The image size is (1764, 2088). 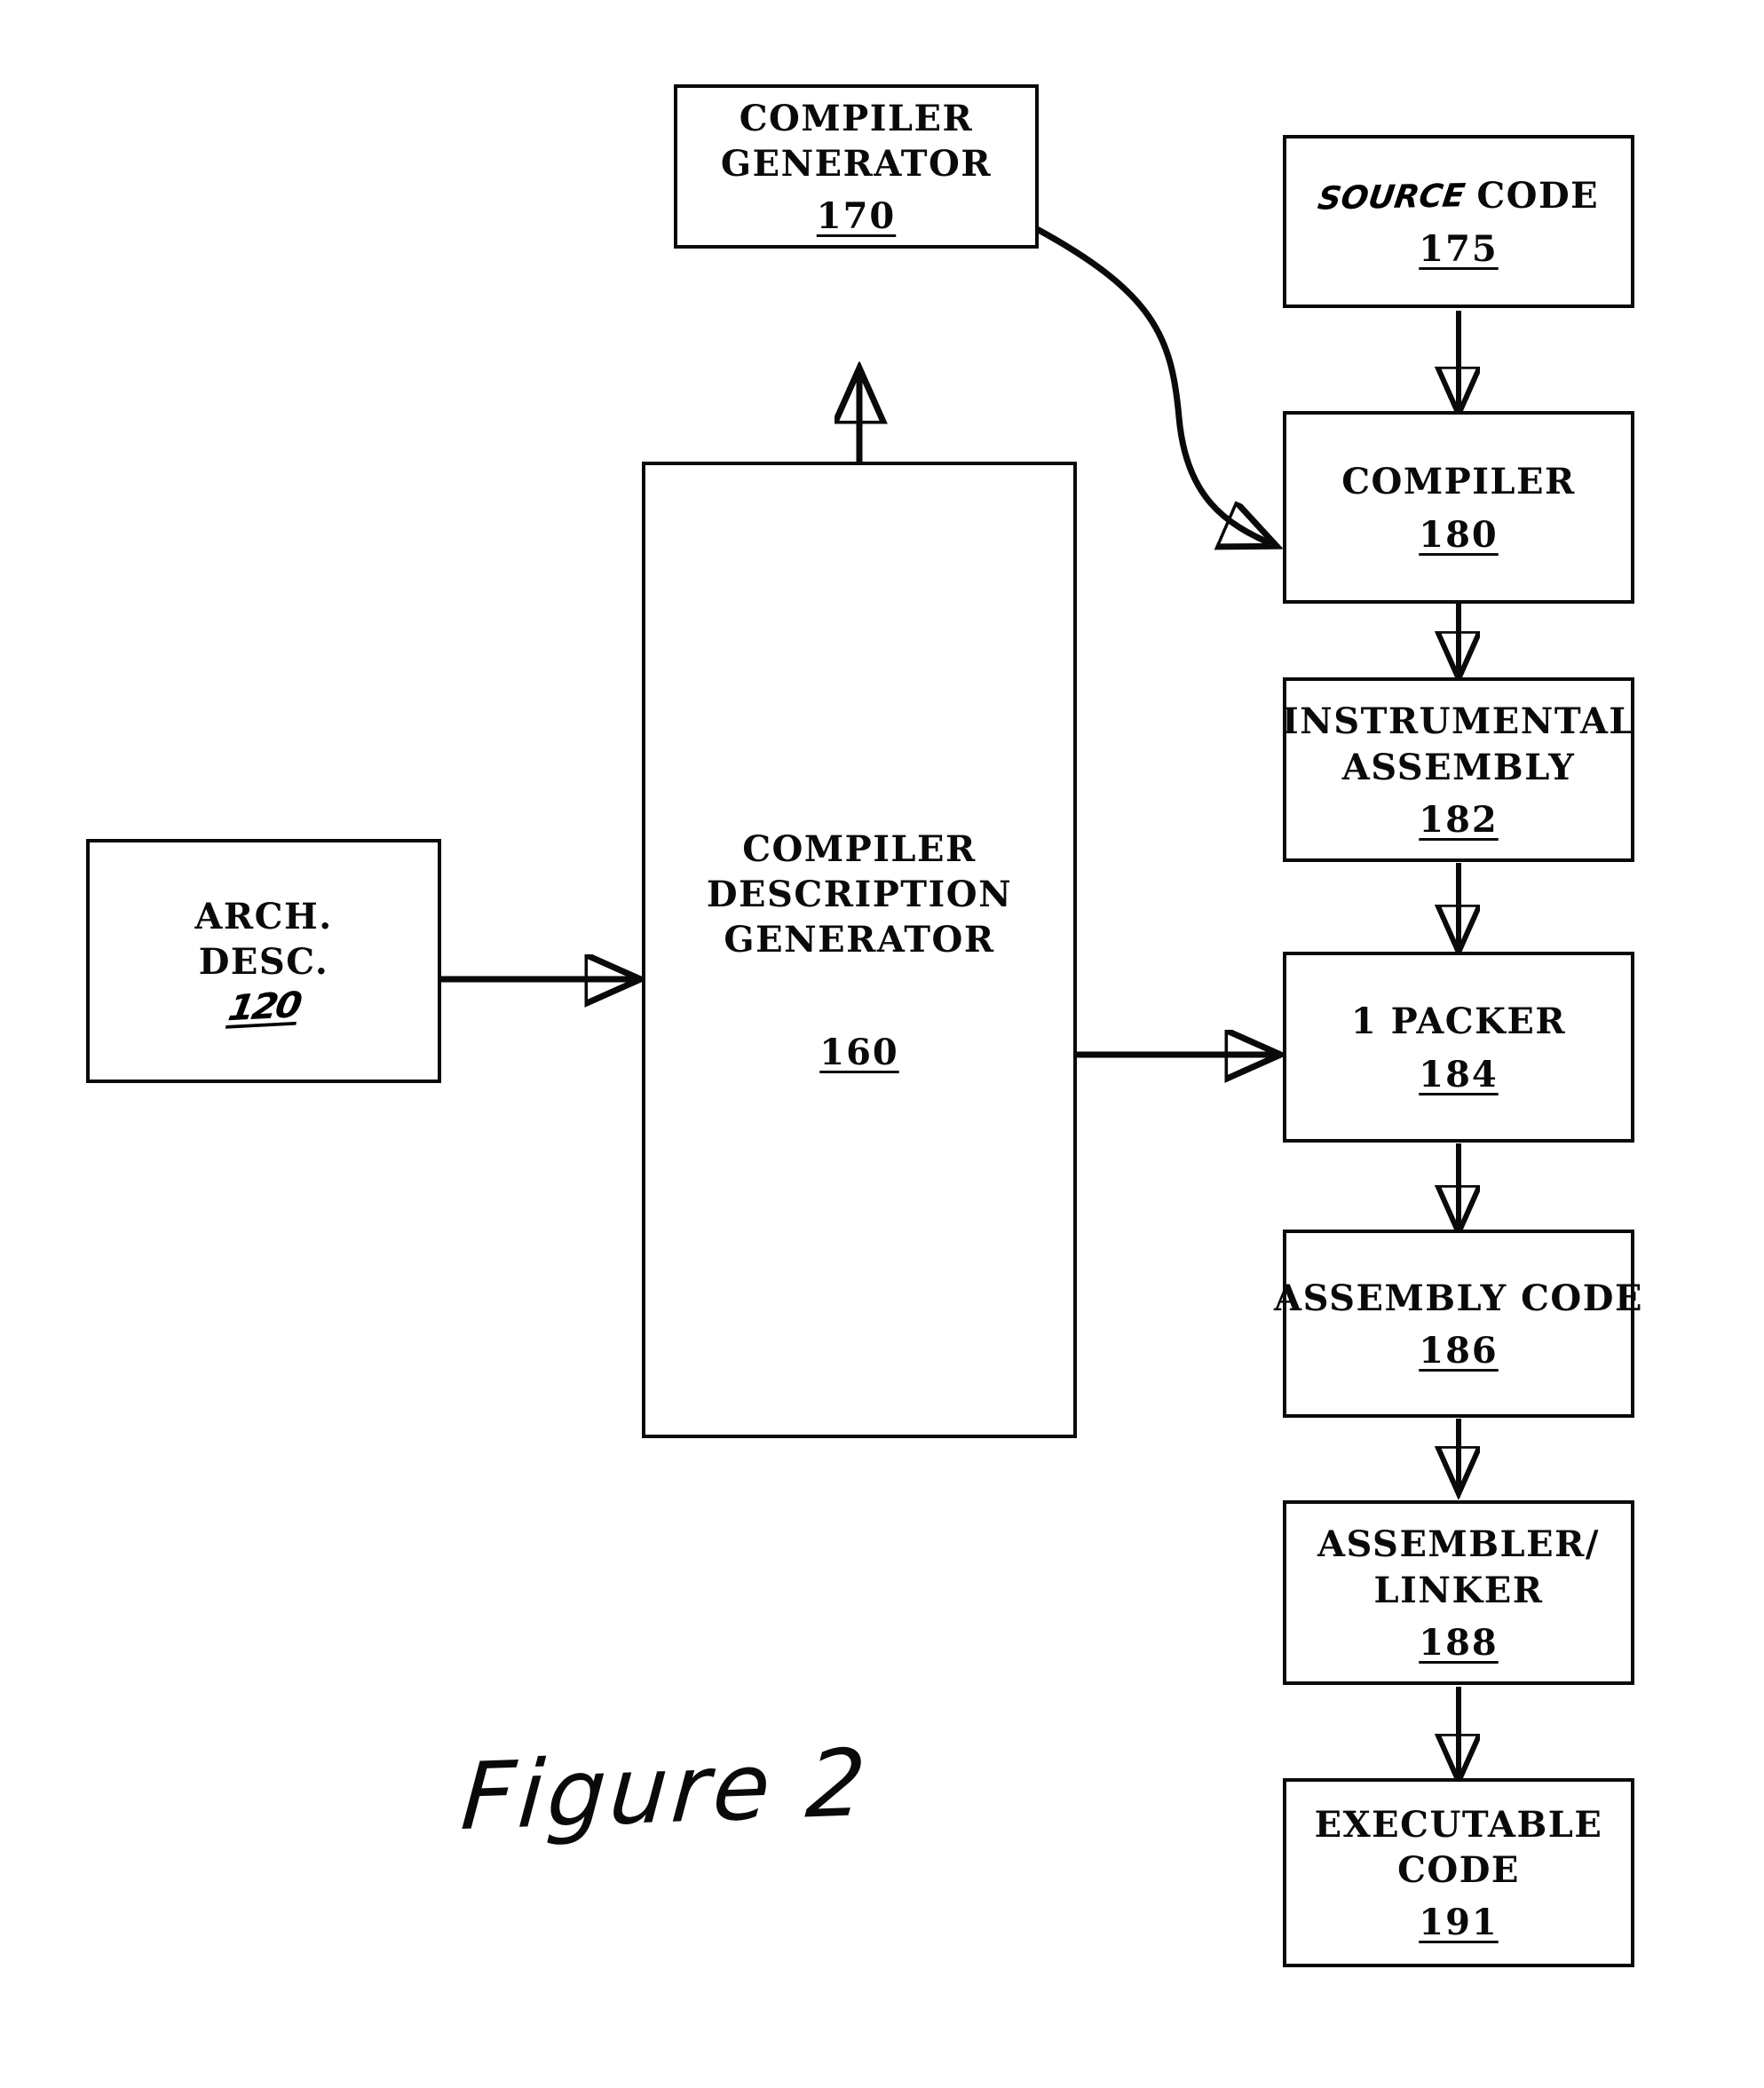 I want to click on node-compiler-description-generator: COMPILER DESCRIPTION GENERATOR 160, so click(x=859, y=950).